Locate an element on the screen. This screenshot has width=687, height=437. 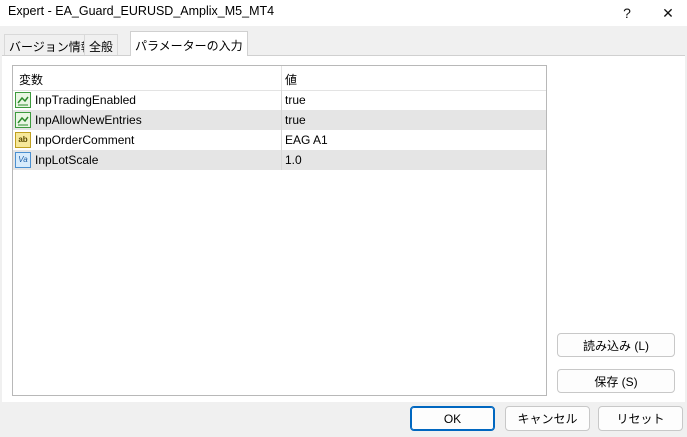
number-icon: Va is located at coordinates (23, 160).